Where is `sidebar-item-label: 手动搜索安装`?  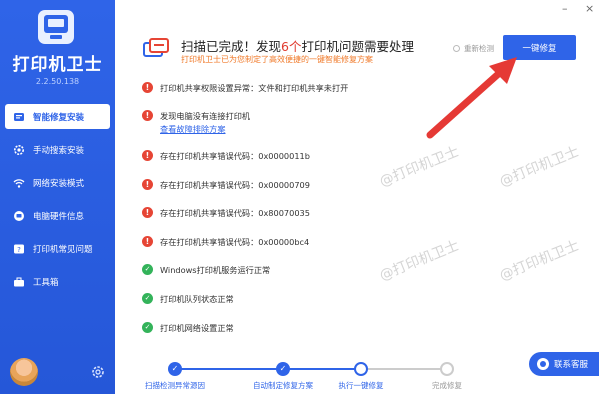 sidebar-item-label: 手动搜索安装 is located at coordinates (59, 150).